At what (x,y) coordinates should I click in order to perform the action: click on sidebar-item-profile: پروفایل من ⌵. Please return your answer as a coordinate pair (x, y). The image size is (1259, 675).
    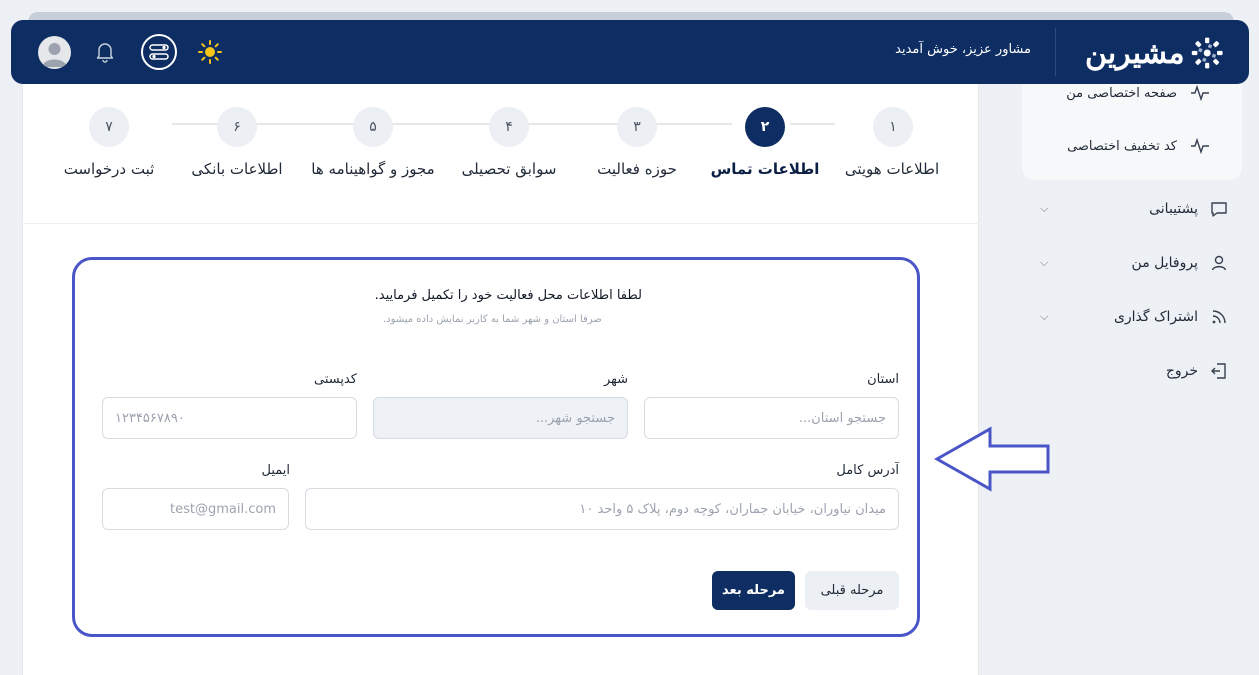
    Looking at the image, I should click on (1135, 263).